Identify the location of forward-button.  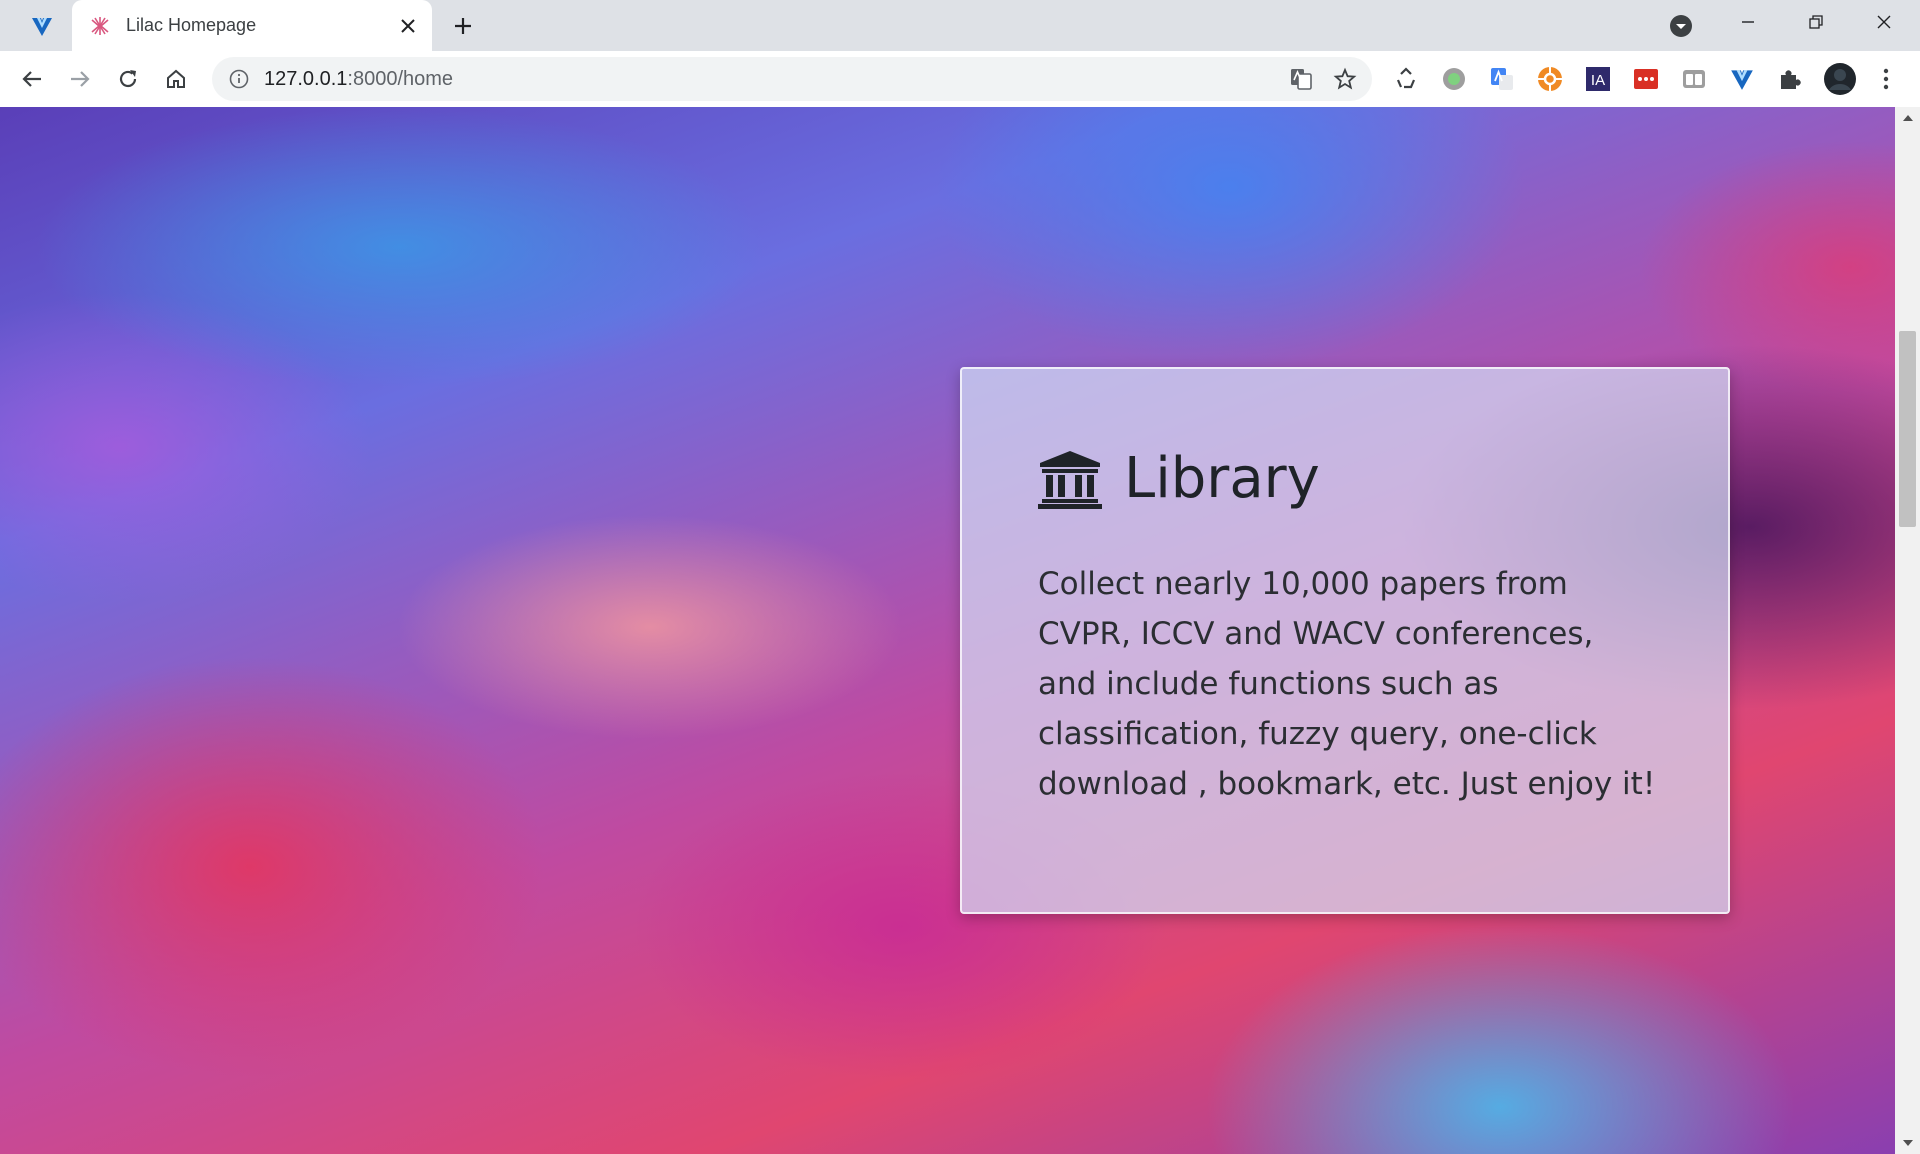
(80, 79).